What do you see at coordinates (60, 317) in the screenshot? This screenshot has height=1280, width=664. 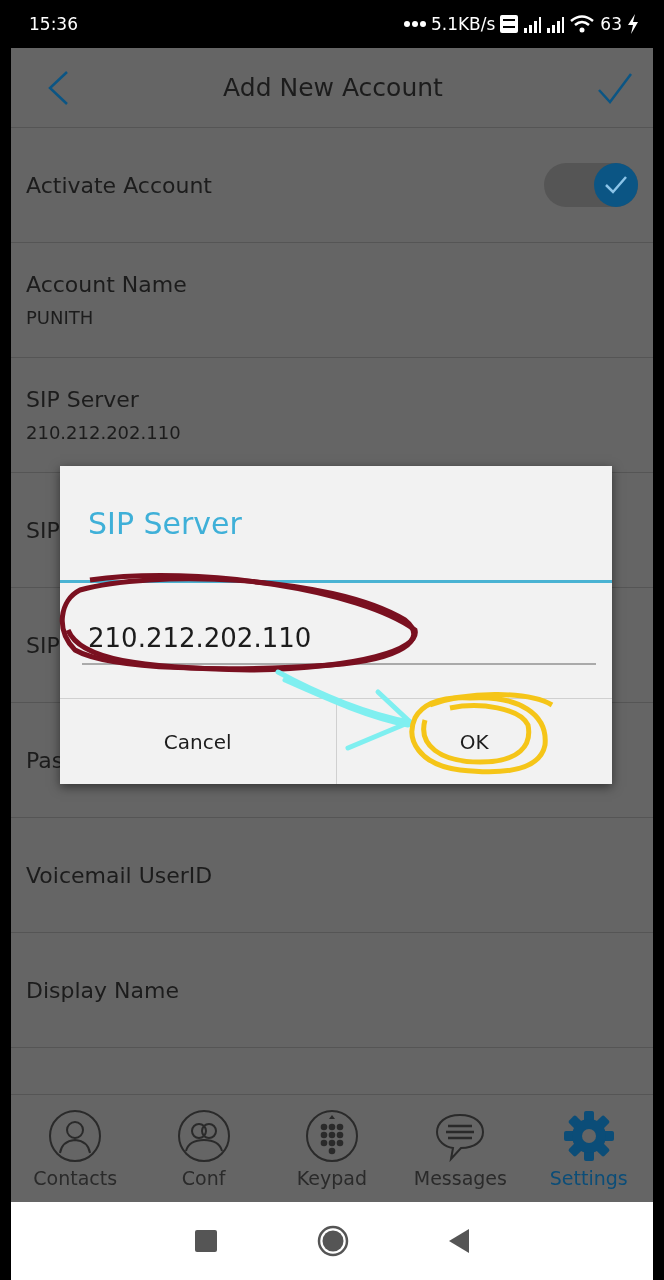 I see `row-value: PUNITH` at bounding box center [60, 317].